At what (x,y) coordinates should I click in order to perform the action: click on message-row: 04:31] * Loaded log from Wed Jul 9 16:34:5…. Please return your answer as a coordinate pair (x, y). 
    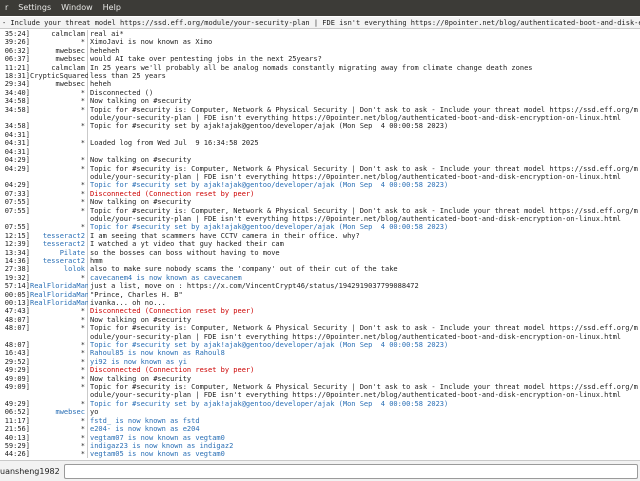
    Looking at the image, I should click on (320, 143).